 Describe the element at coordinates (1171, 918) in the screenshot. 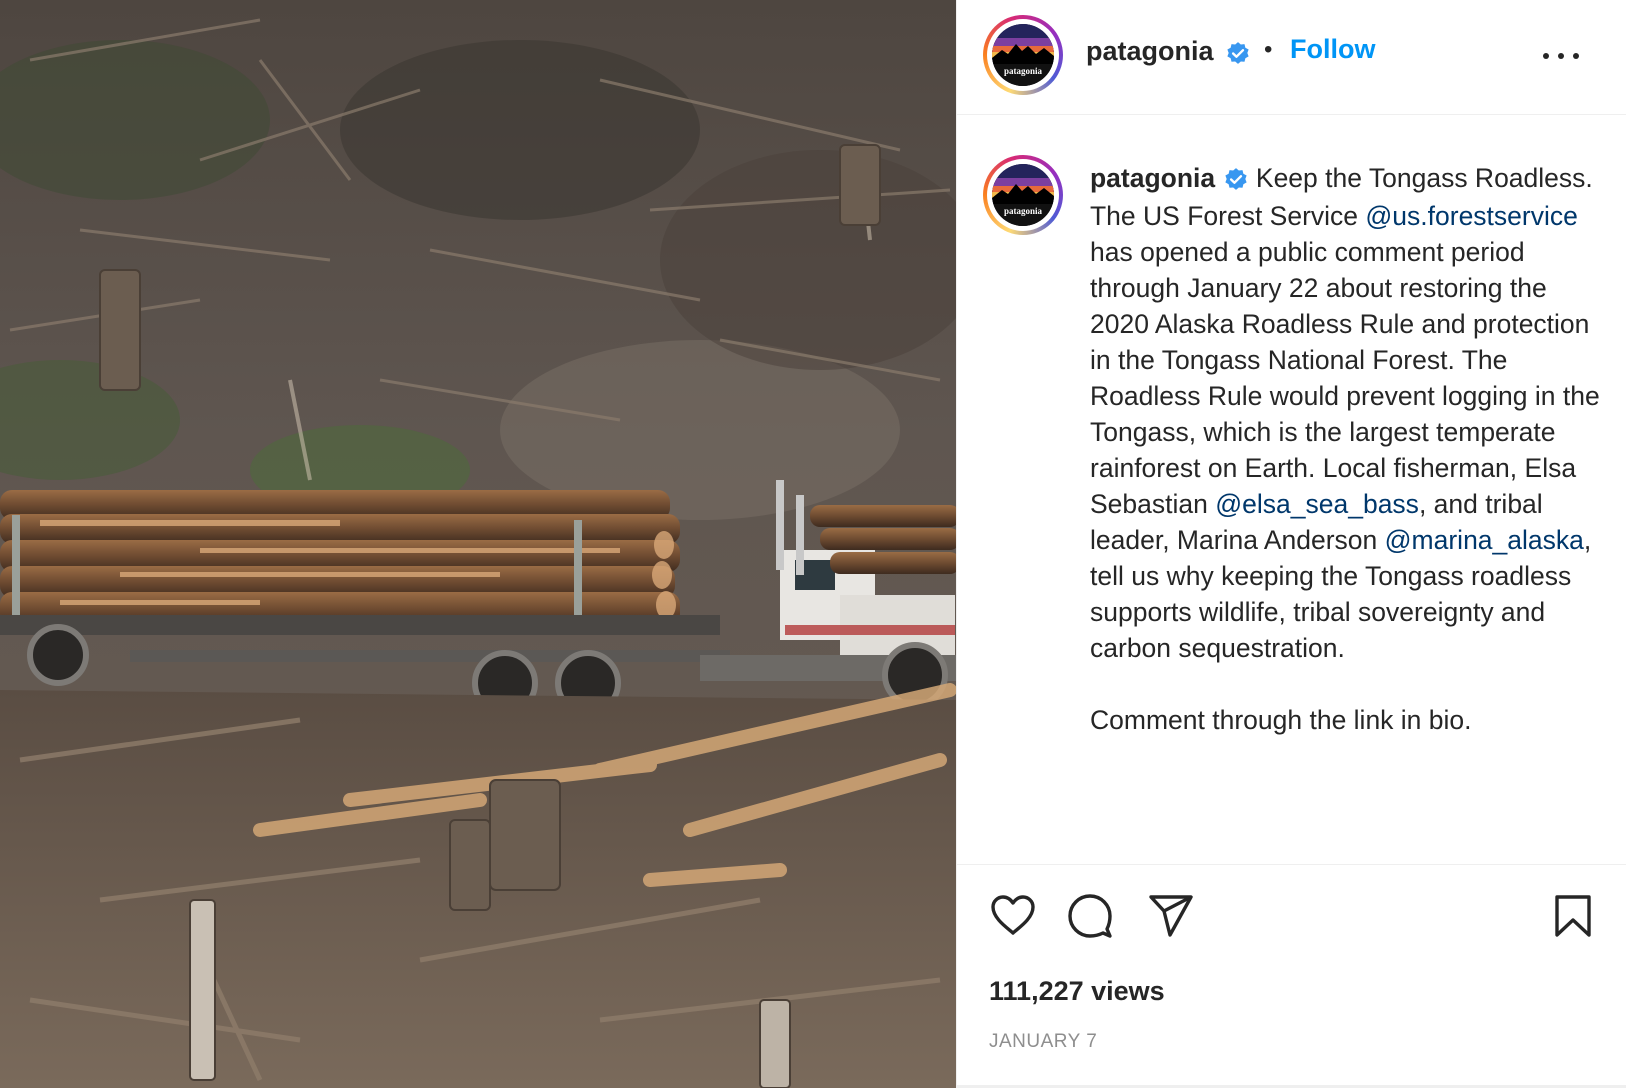

I see `share-icon` at that location.